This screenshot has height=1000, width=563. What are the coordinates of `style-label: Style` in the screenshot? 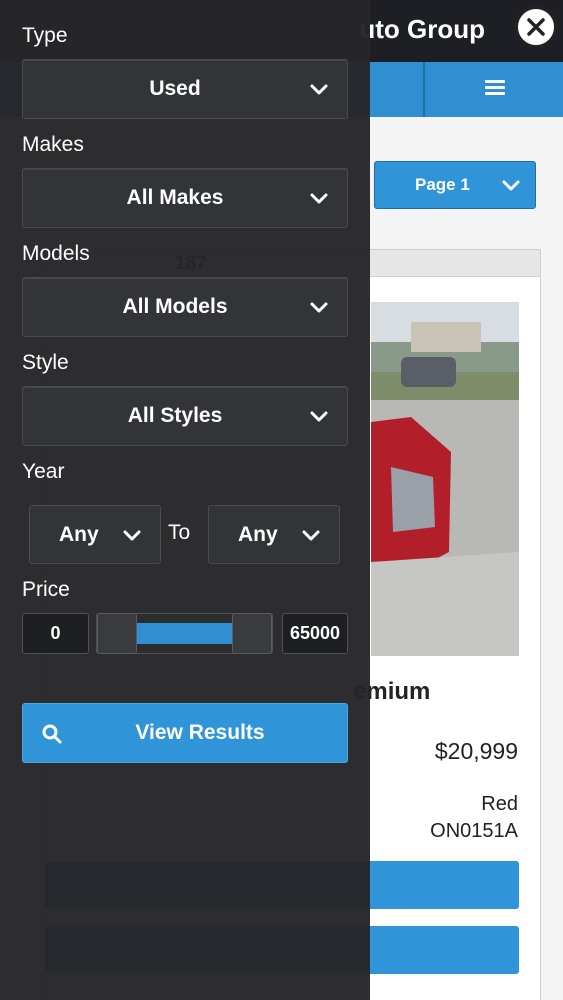 It's located at (45, 362).